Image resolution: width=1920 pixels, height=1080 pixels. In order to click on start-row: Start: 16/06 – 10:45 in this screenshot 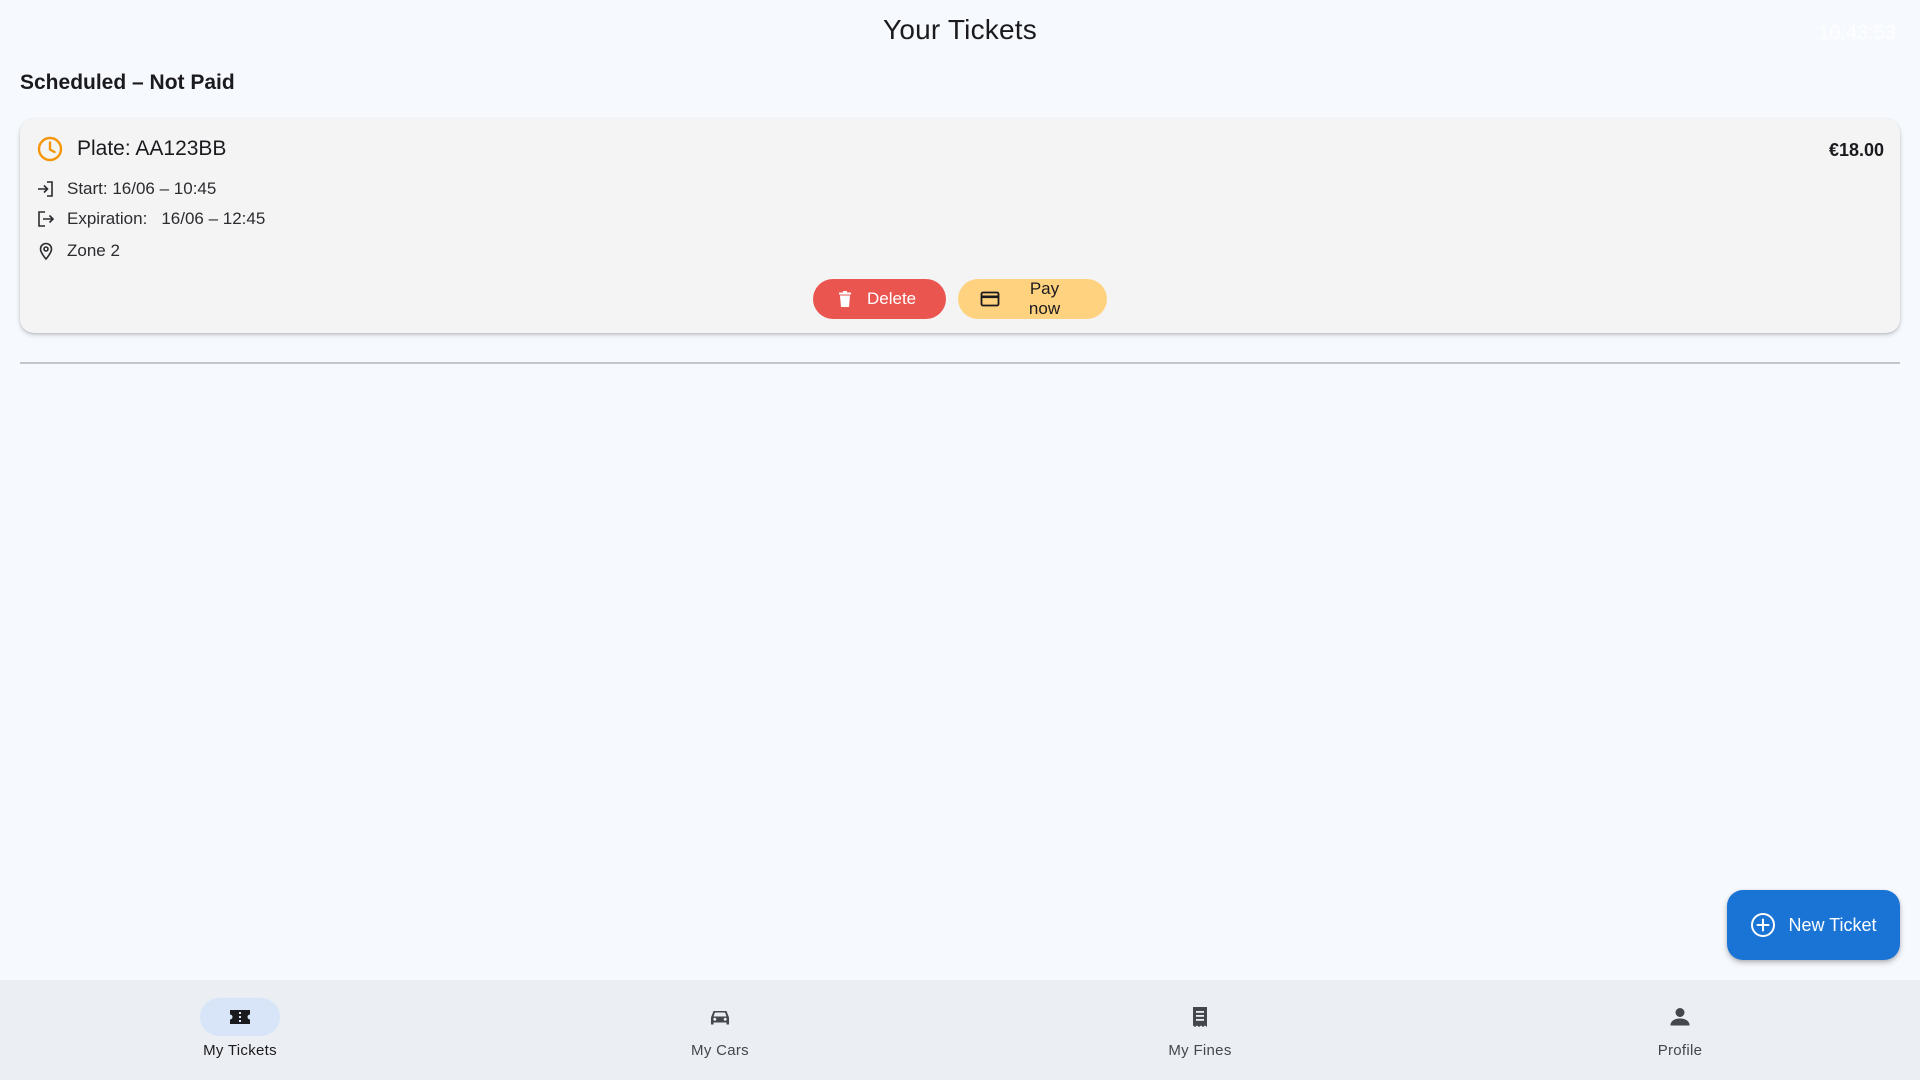, I will do `click(126, 189)`.